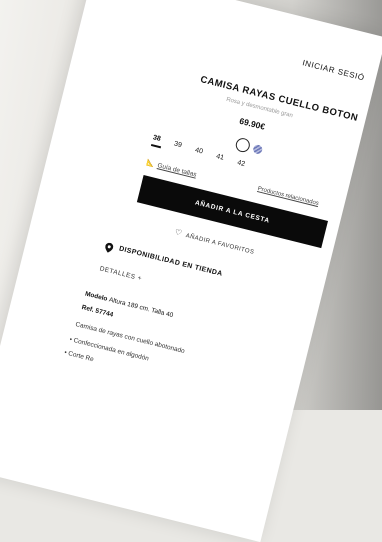 The width and height of the screenshot is (382, 542). Describe the element at coordinates (288, 196) in the screenshot. I see `related-products-link: Productos relacionados` at that location.